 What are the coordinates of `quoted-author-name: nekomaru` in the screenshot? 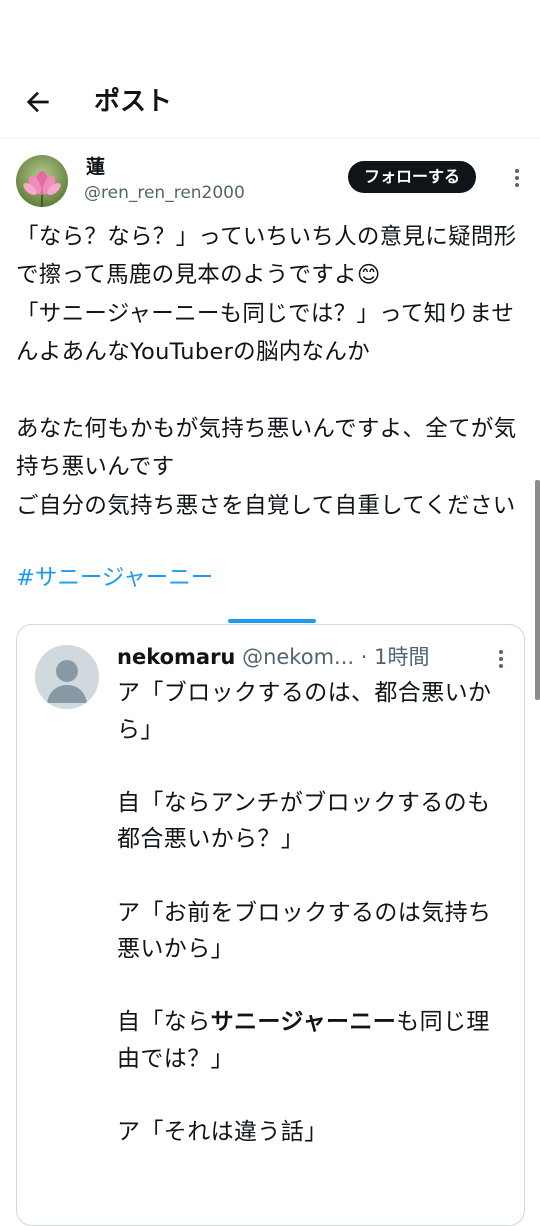 It's located at (176, 657).